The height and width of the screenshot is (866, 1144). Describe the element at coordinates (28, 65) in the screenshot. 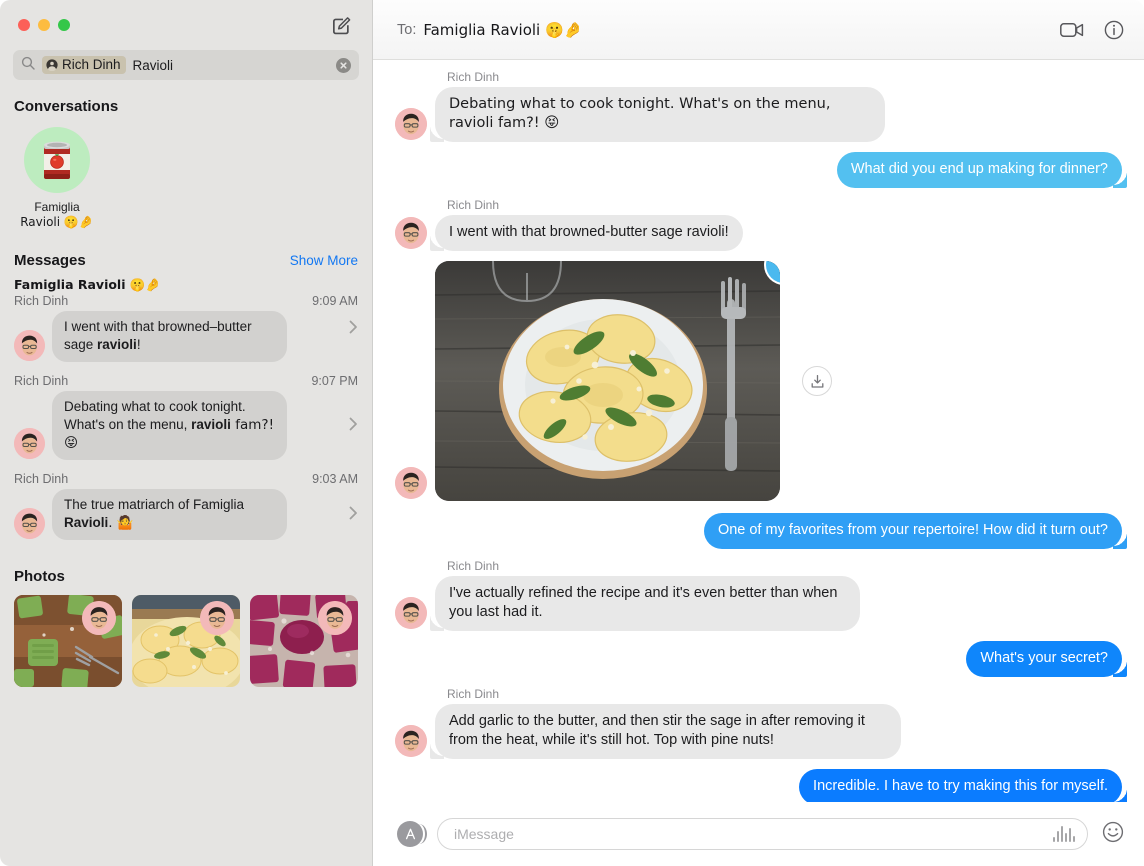

I see `search-icon` at that location.